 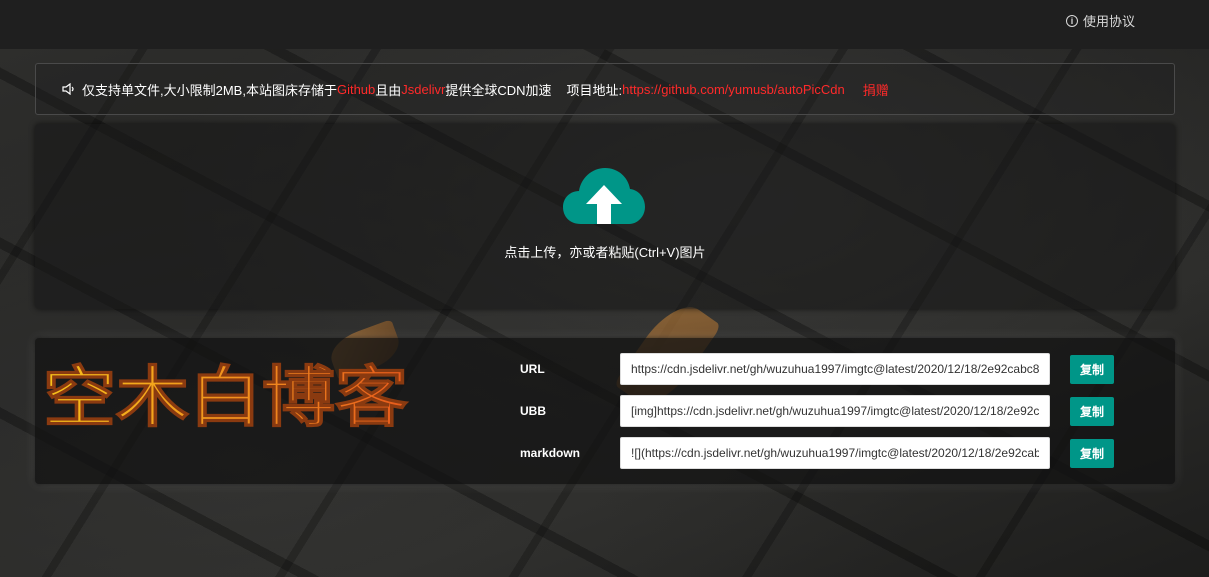 What do you see at coordinates (604, 196) in the screenshot?
I see `cloud-upload-icon` at bounding box center [604, 196].